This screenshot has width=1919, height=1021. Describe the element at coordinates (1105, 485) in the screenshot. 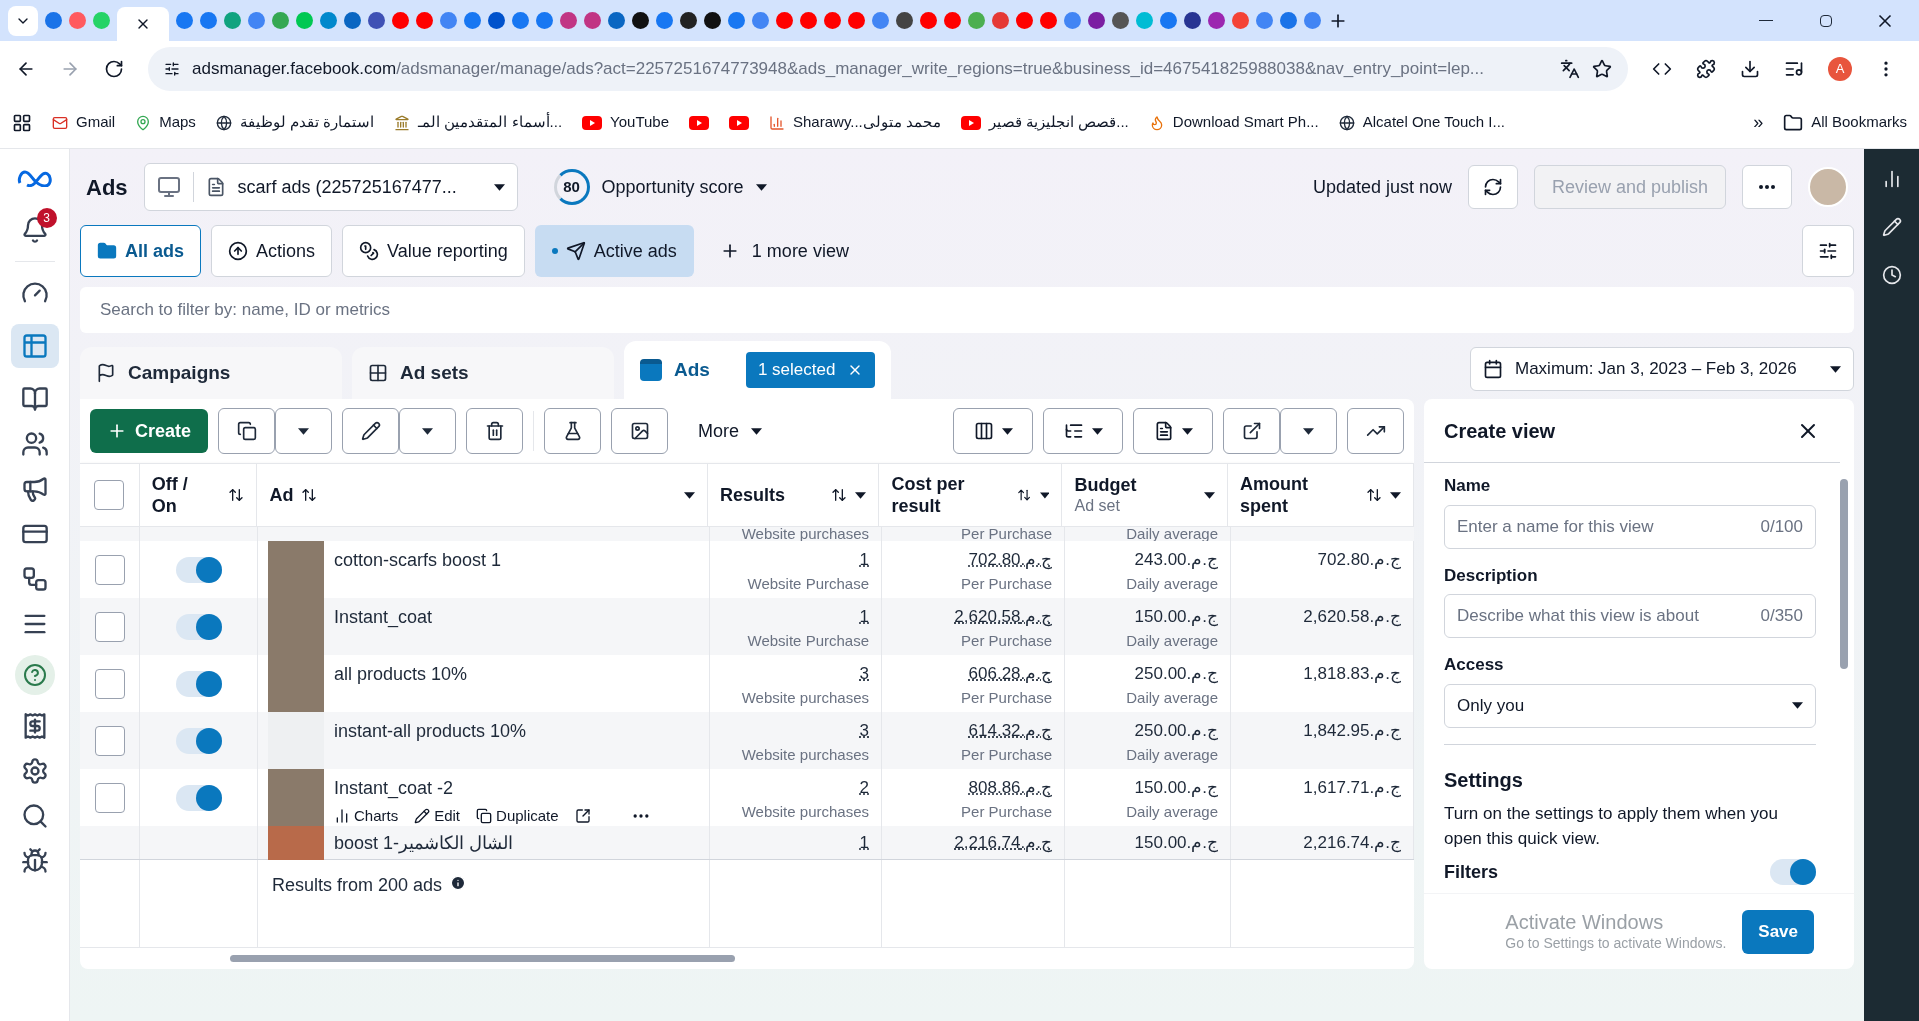

I see `column-header: Budget` at that location.